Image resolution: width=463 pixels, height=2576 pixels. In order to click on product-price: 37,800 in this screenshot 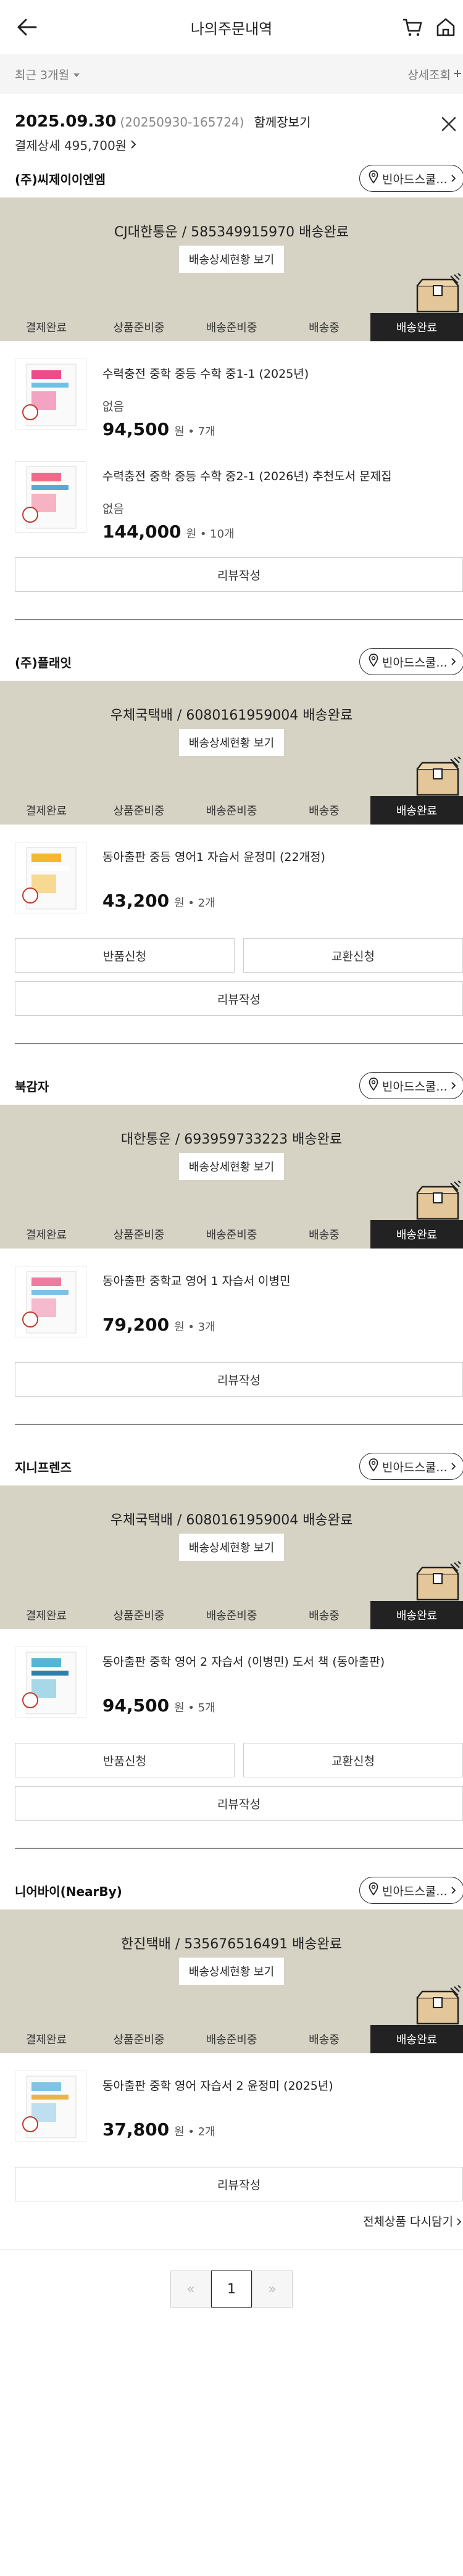, I will do `click(136, 2129)`.